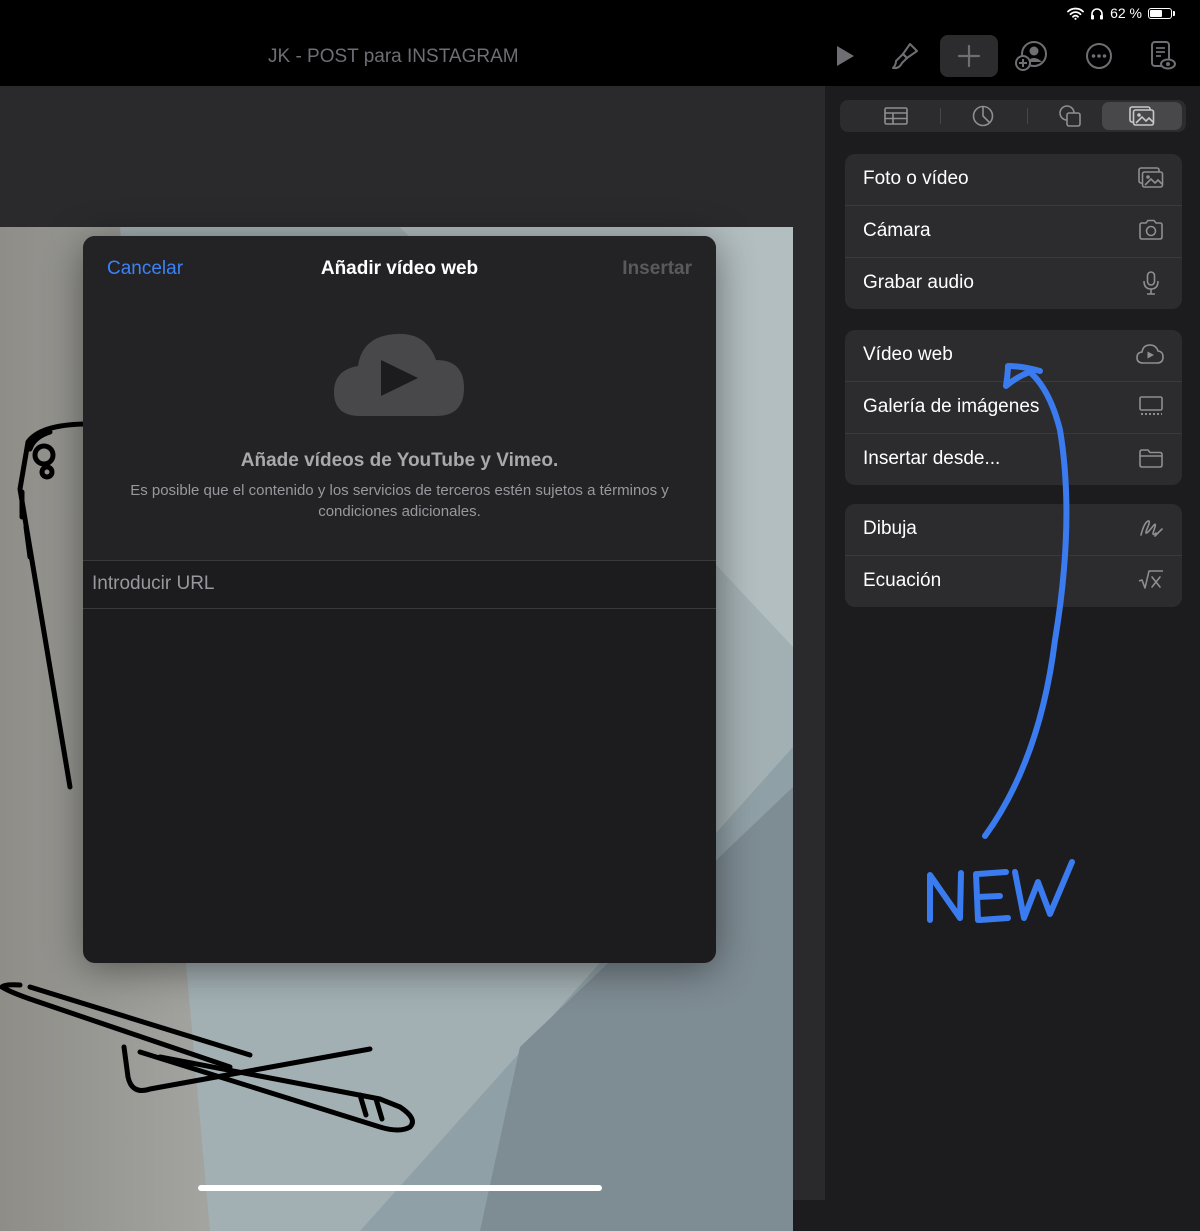  What do you see at coordinates (1161, 13) in the screenshot?
I see `battery-icon` at bounding box center [1161, 13].